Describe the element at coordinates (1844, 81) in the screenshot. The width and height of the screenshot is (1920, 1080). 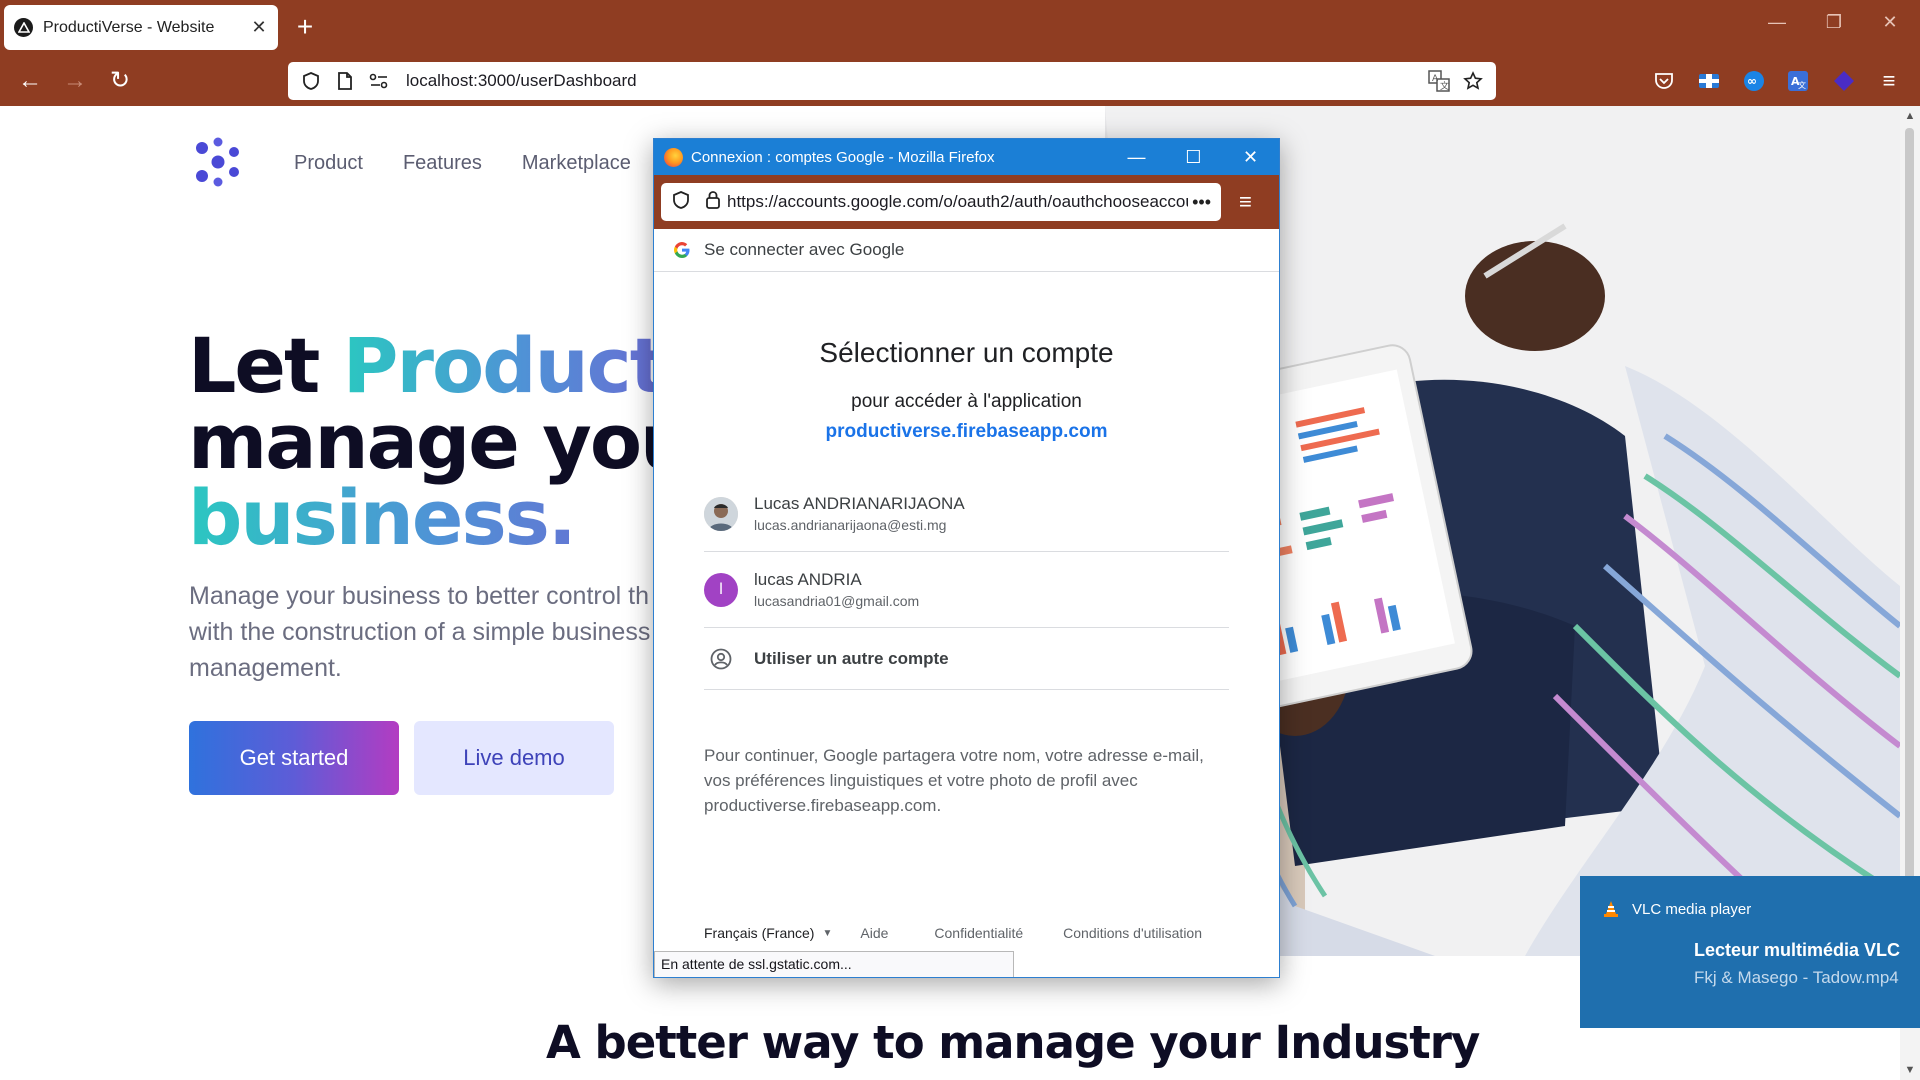
I see `extension-diamond-icon` at that location.